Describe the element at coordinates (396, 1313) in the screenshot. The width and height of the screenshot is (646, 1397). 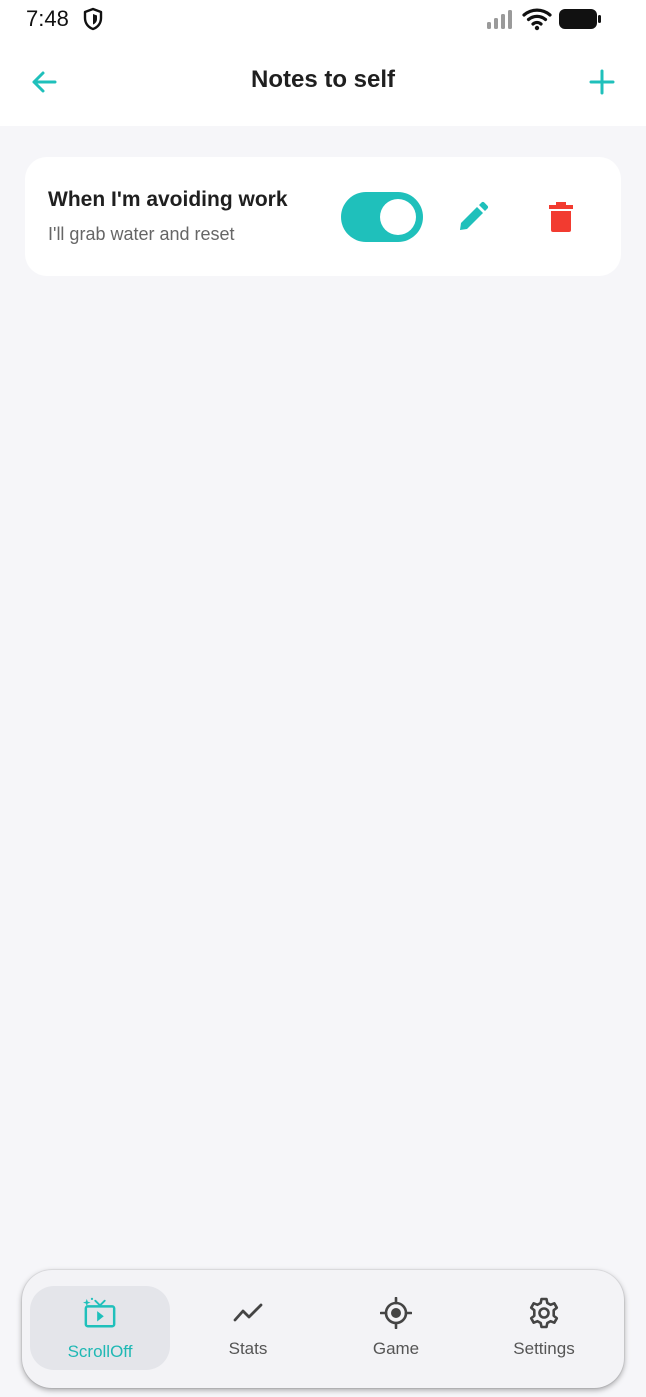
I see `target-icon` at that location.